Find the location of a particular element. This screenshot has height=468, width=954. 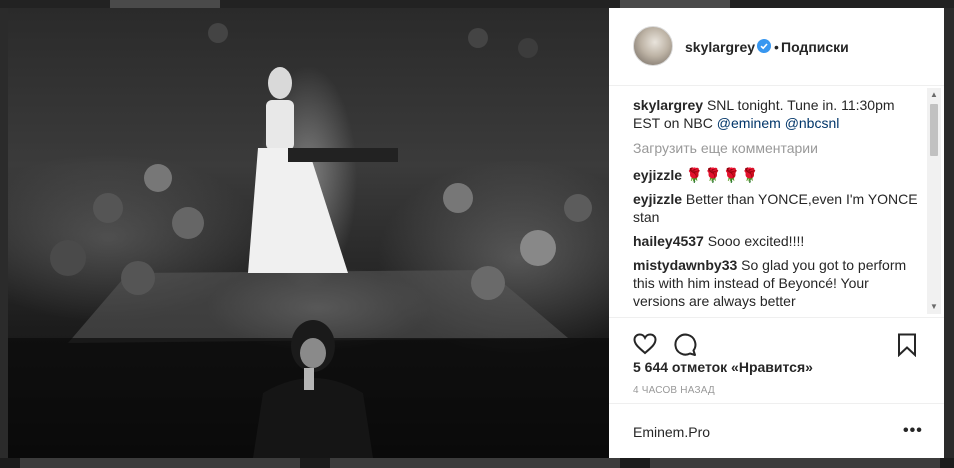

avatar is located at coordinates (653, 46).